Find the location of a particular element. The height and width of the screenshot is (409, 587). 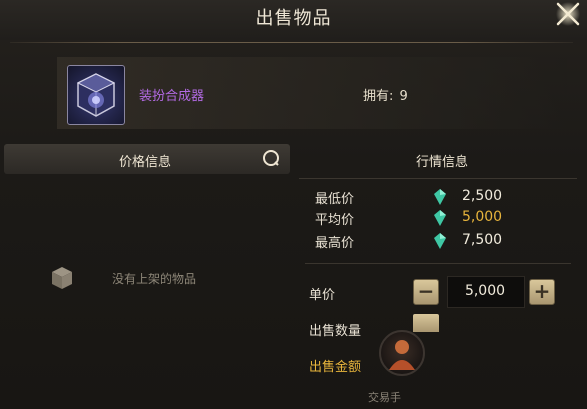

owned-value: 9 is located at coordinates (403, 96).